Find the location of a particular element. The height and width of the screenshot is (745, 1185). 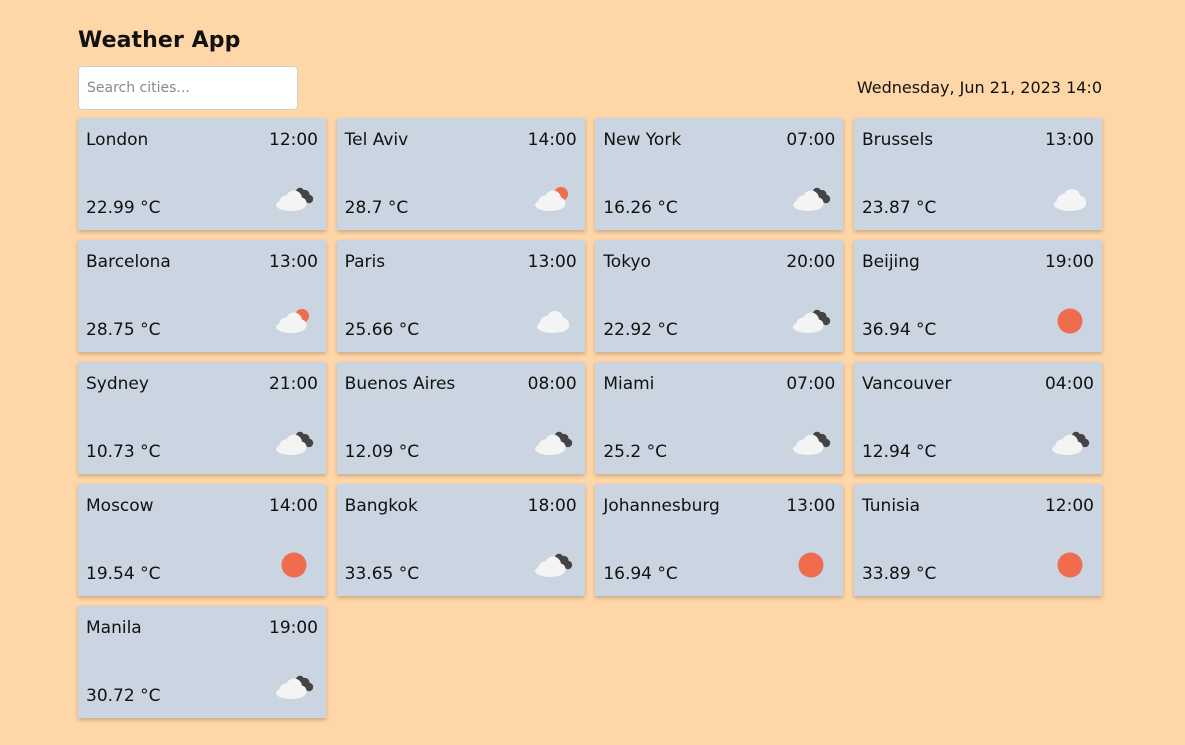

city-temperature: 36.94 °C is located at coordinates (899, 330).